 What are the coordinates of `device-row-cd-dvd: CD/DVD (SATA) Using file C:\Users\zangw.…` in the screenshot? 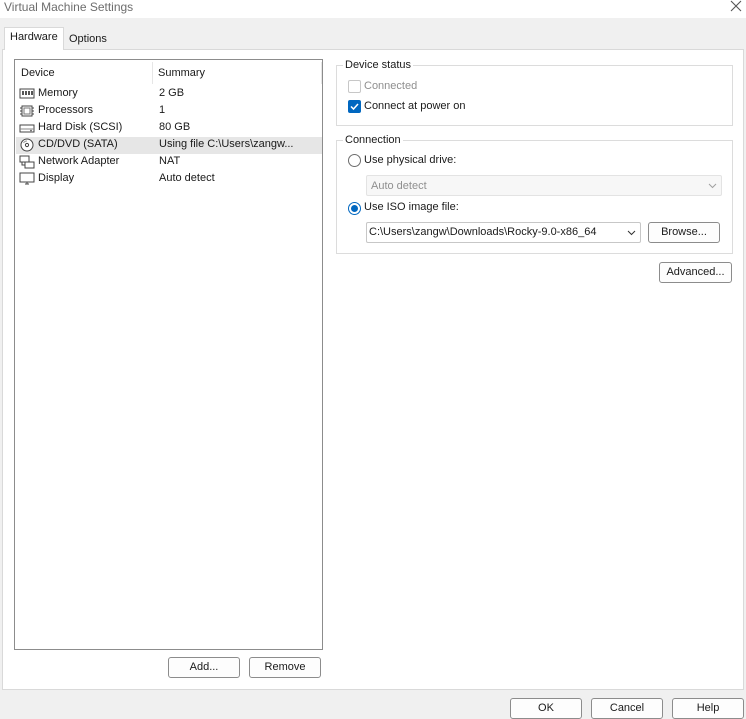 It's located at (169, 145).